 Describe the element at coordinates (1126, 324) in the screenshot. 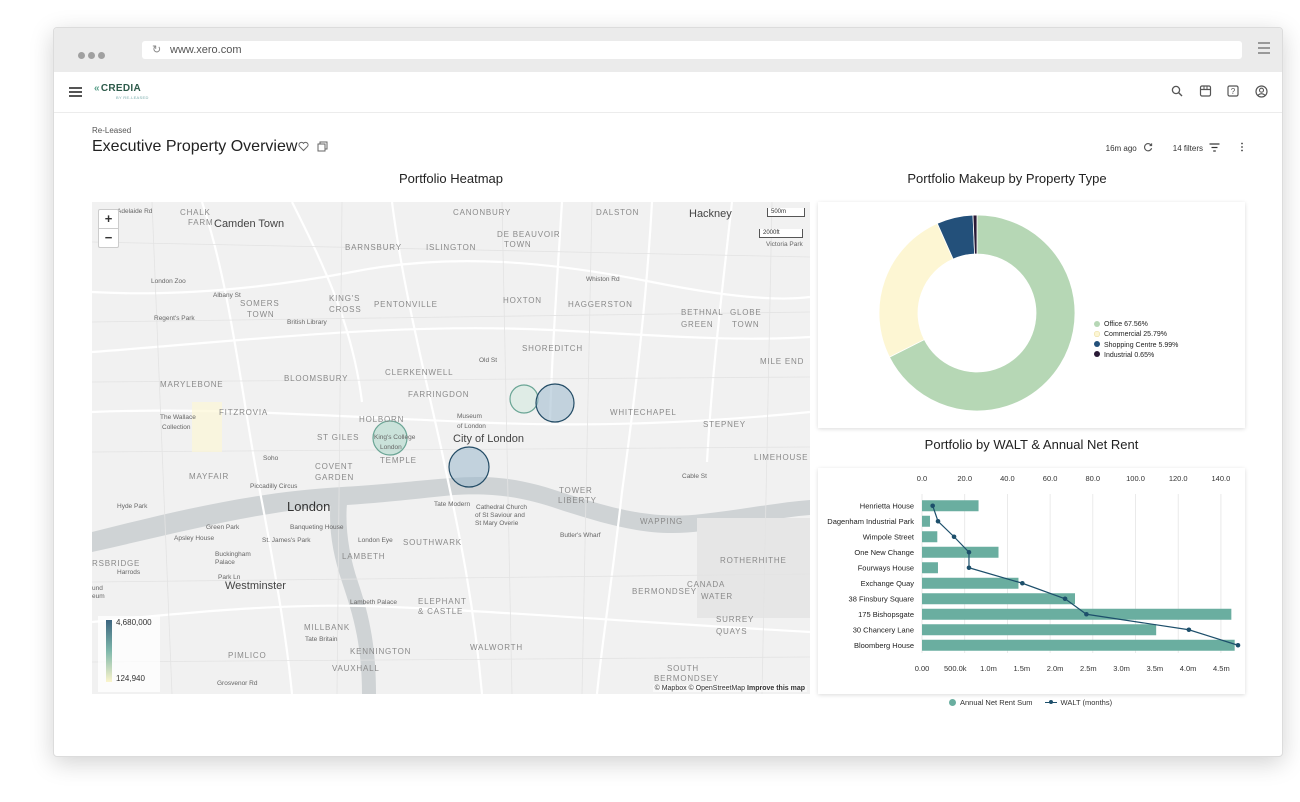

I see `legend-label: Office 67.56%` at that location.